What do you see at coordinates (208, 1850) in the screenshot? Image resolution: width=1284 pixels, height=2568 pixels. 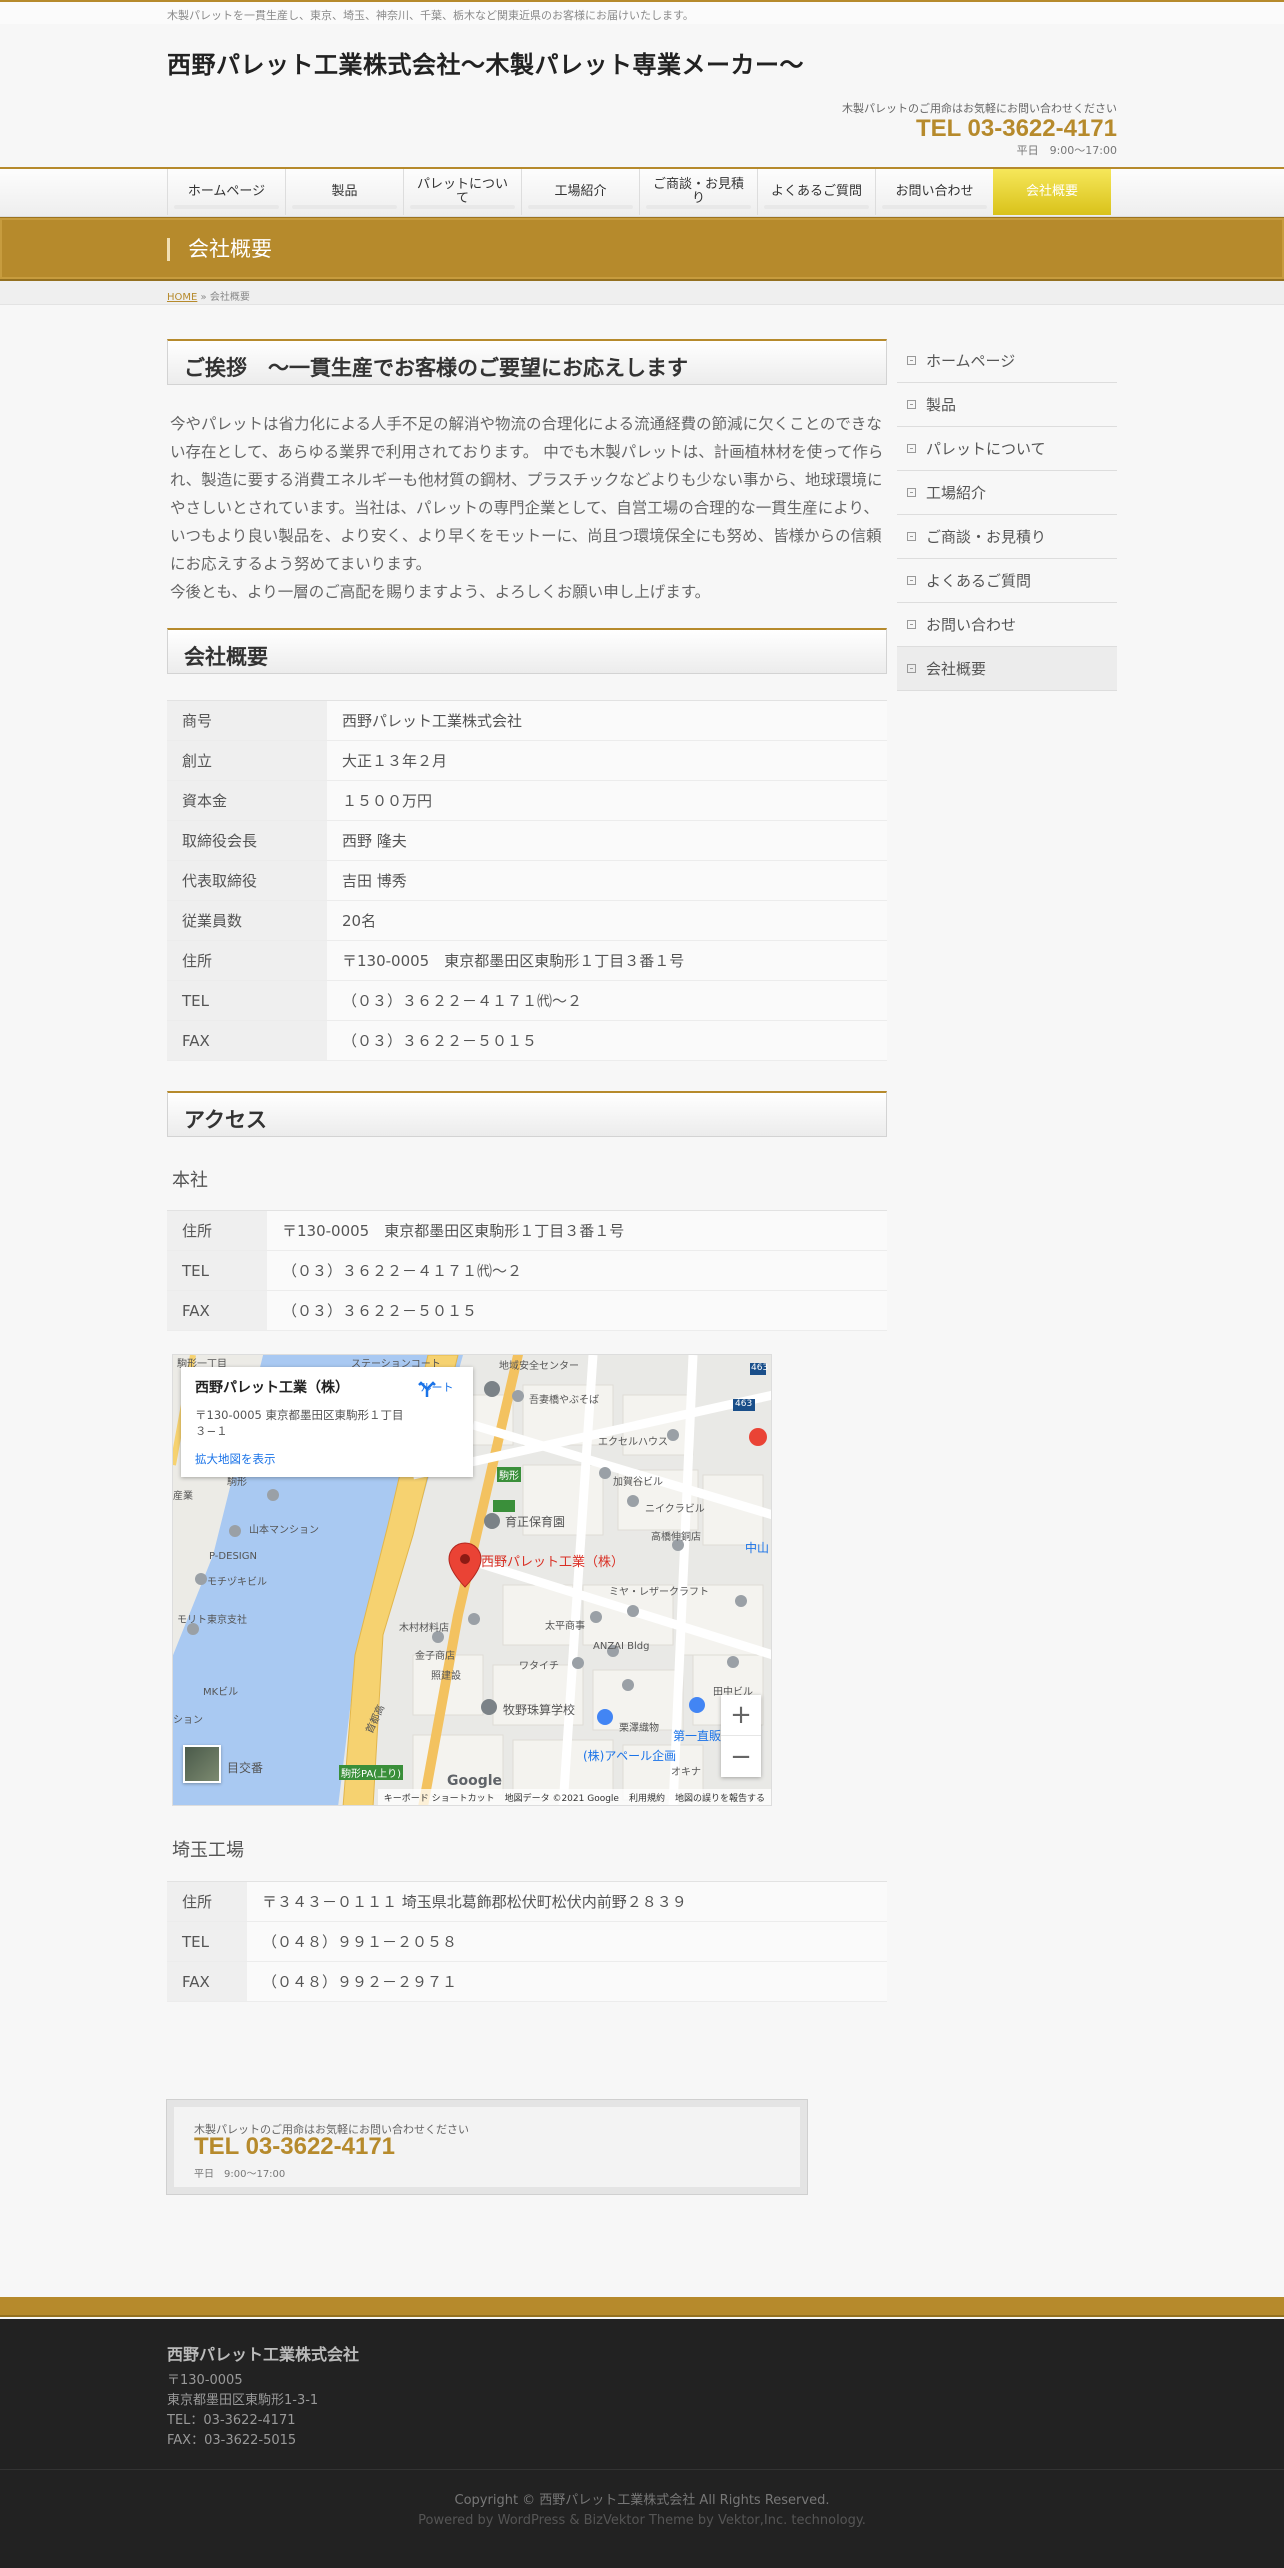 I see `factory-title: 埼玉工場` at bounding box center [208, 1850].